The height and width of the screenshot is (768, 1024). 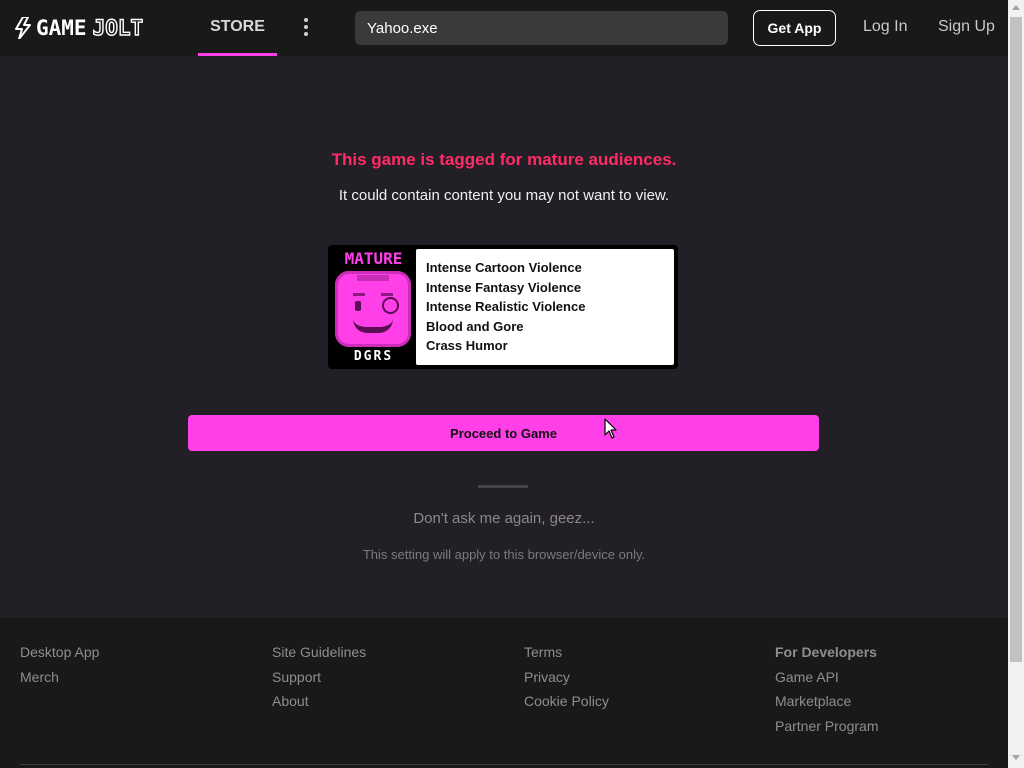 I want to click on rating-descriptor: Blood and Gore, so click(x=475, y=326).